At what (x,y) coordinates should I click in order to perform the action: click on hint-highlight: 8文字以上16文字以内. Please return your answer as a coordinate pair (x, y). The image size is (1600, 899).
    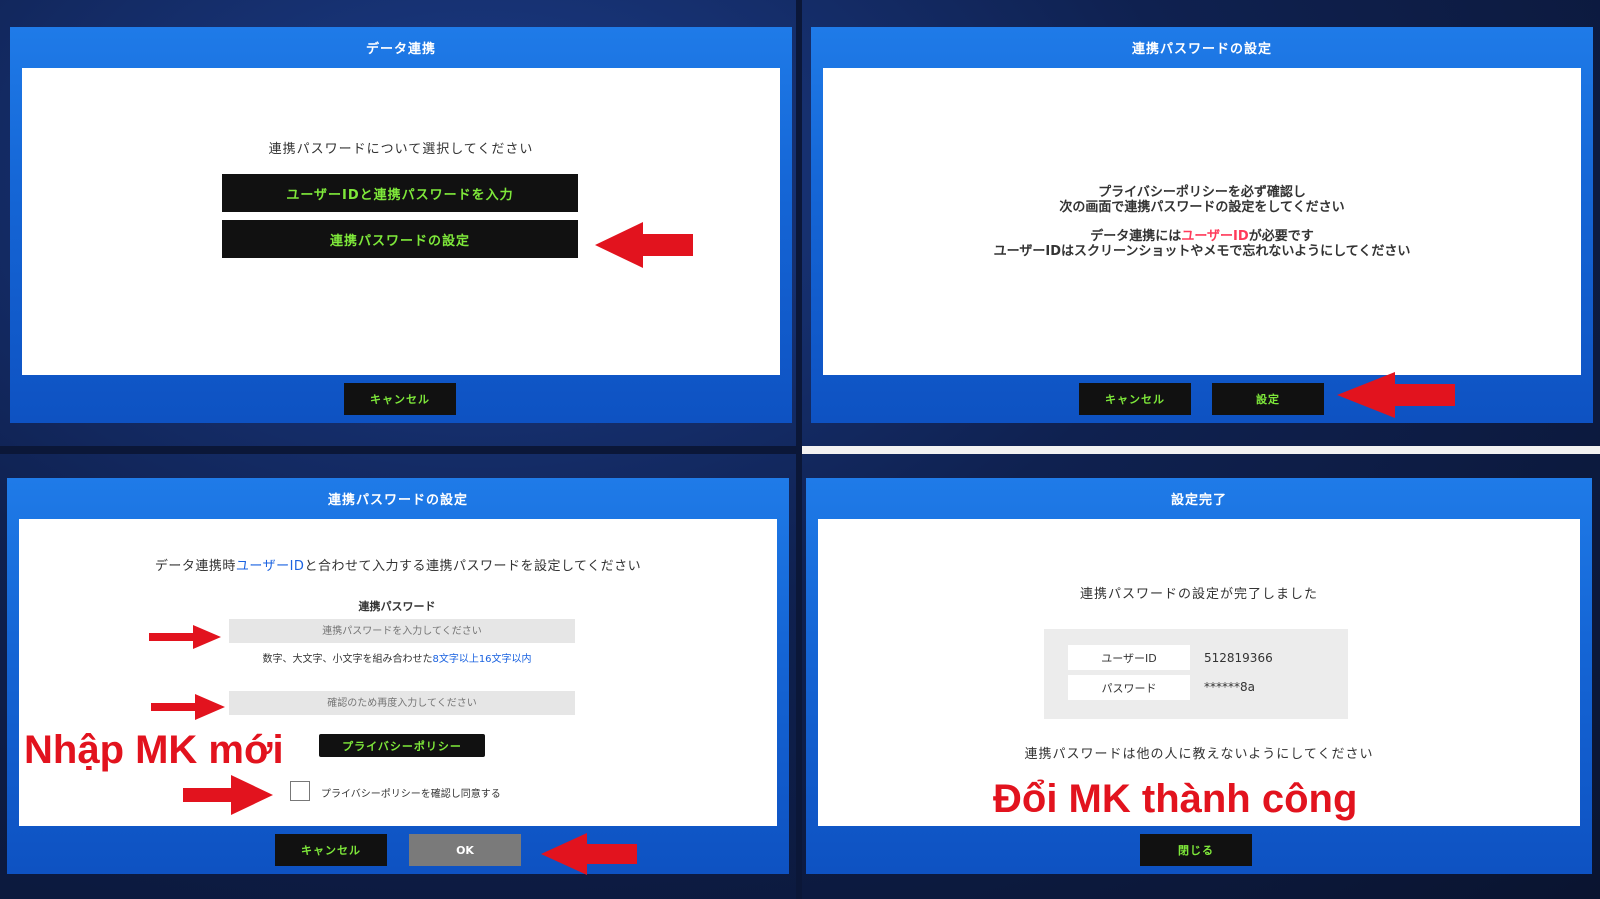
    Looking at the image, I should click on (482, 659).